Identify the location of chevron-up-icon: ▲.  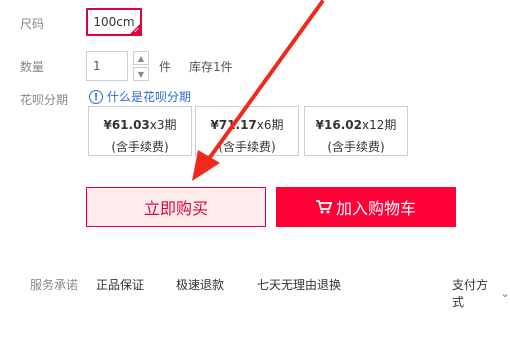
(141, 58).